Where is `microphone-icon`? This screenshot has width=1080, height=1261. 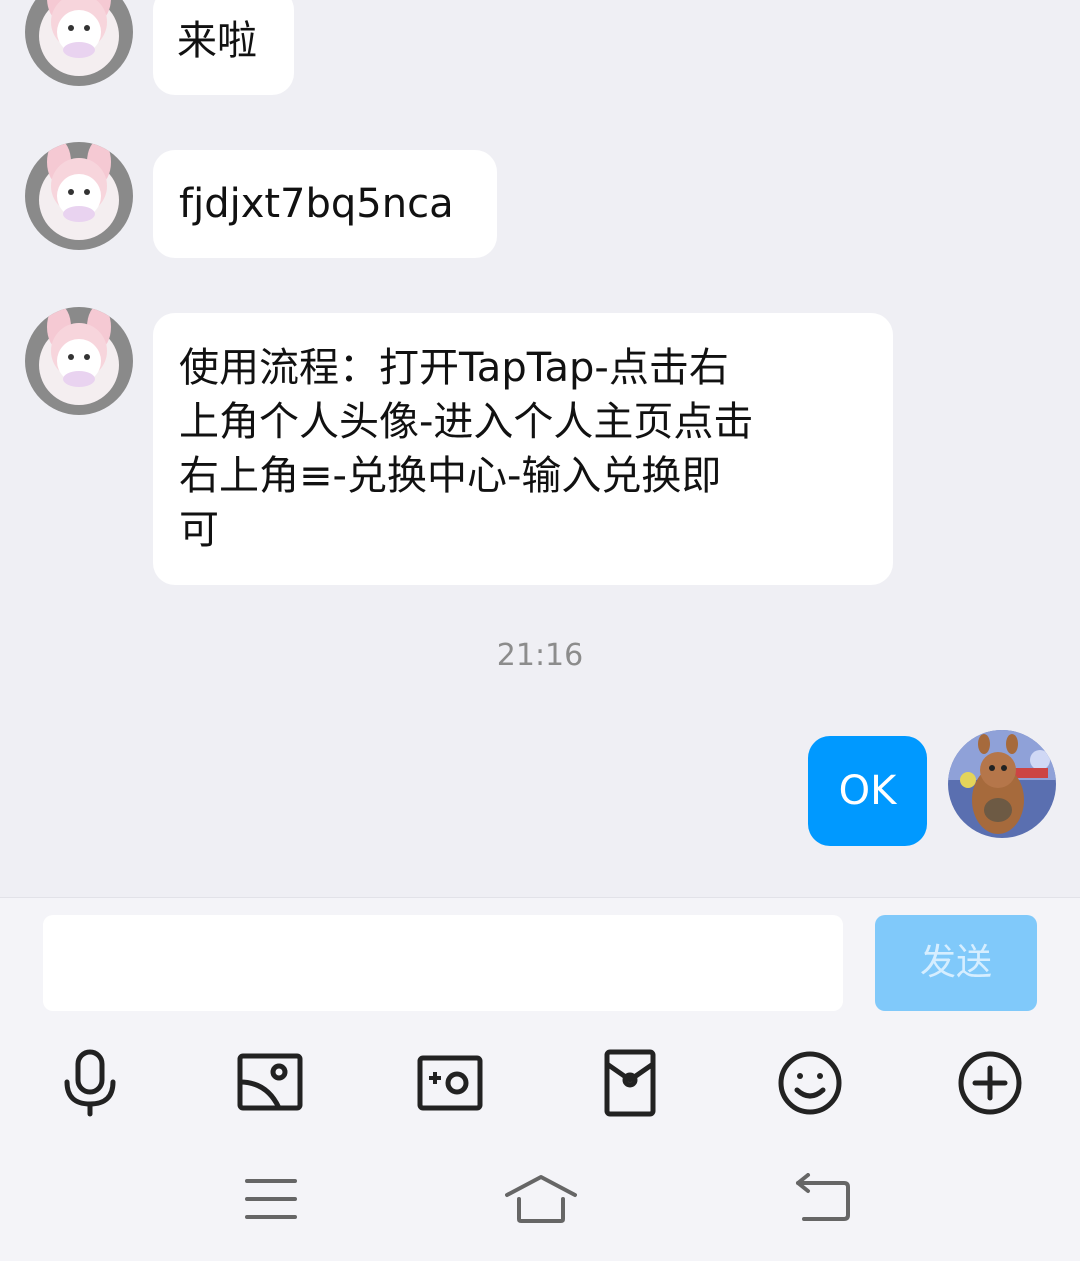 microphone-icon is located at coordinates (90, 1083).